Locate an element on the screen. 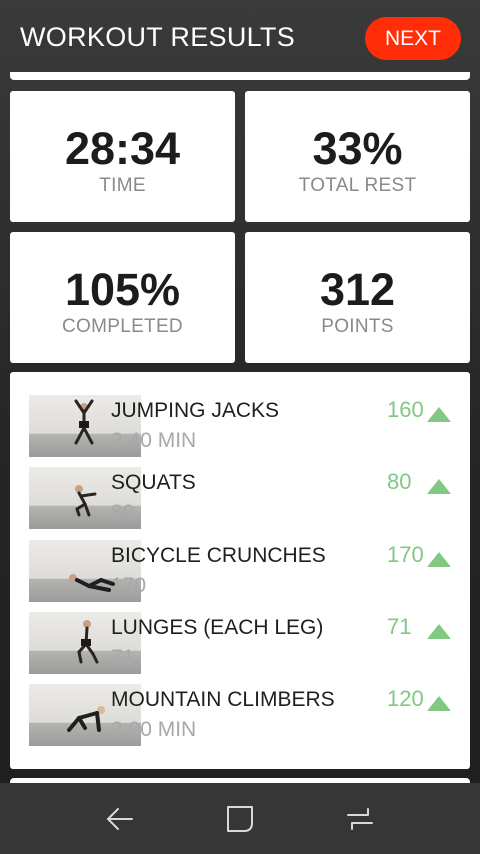  exercise-row-lunges: LUNGES (EACH LEG) 71 71 is located at coordinates (240, 644).